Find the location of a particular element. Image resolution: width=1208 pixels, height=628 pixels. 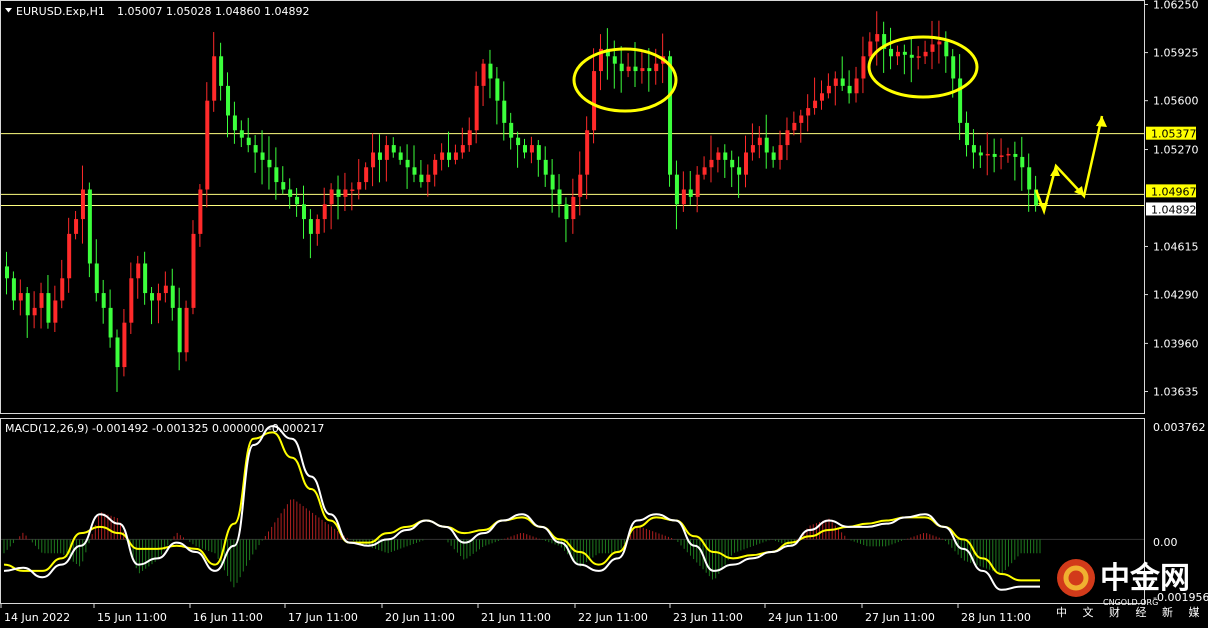

price-tick-label: 1.05925 is located at coordinates (1176, 53).